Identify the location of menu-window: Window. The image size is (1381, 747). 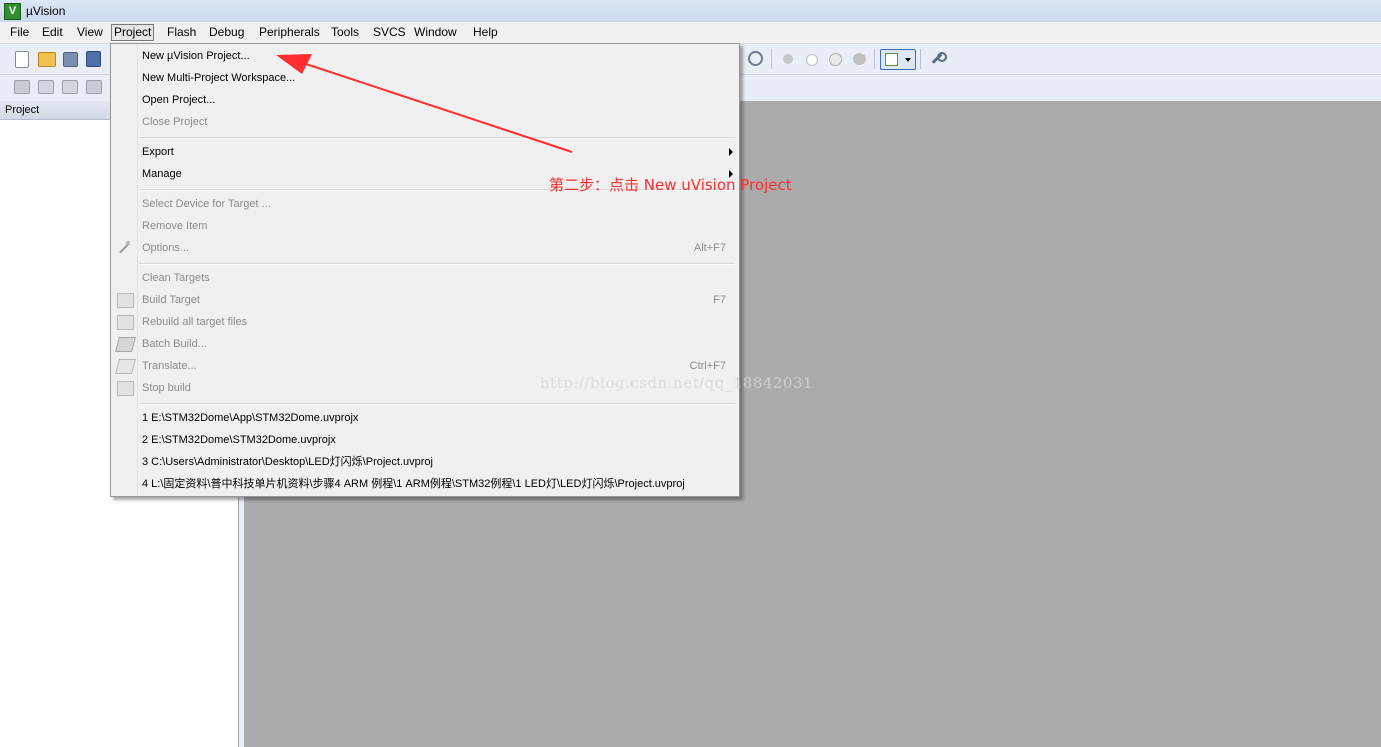
(435, 32).